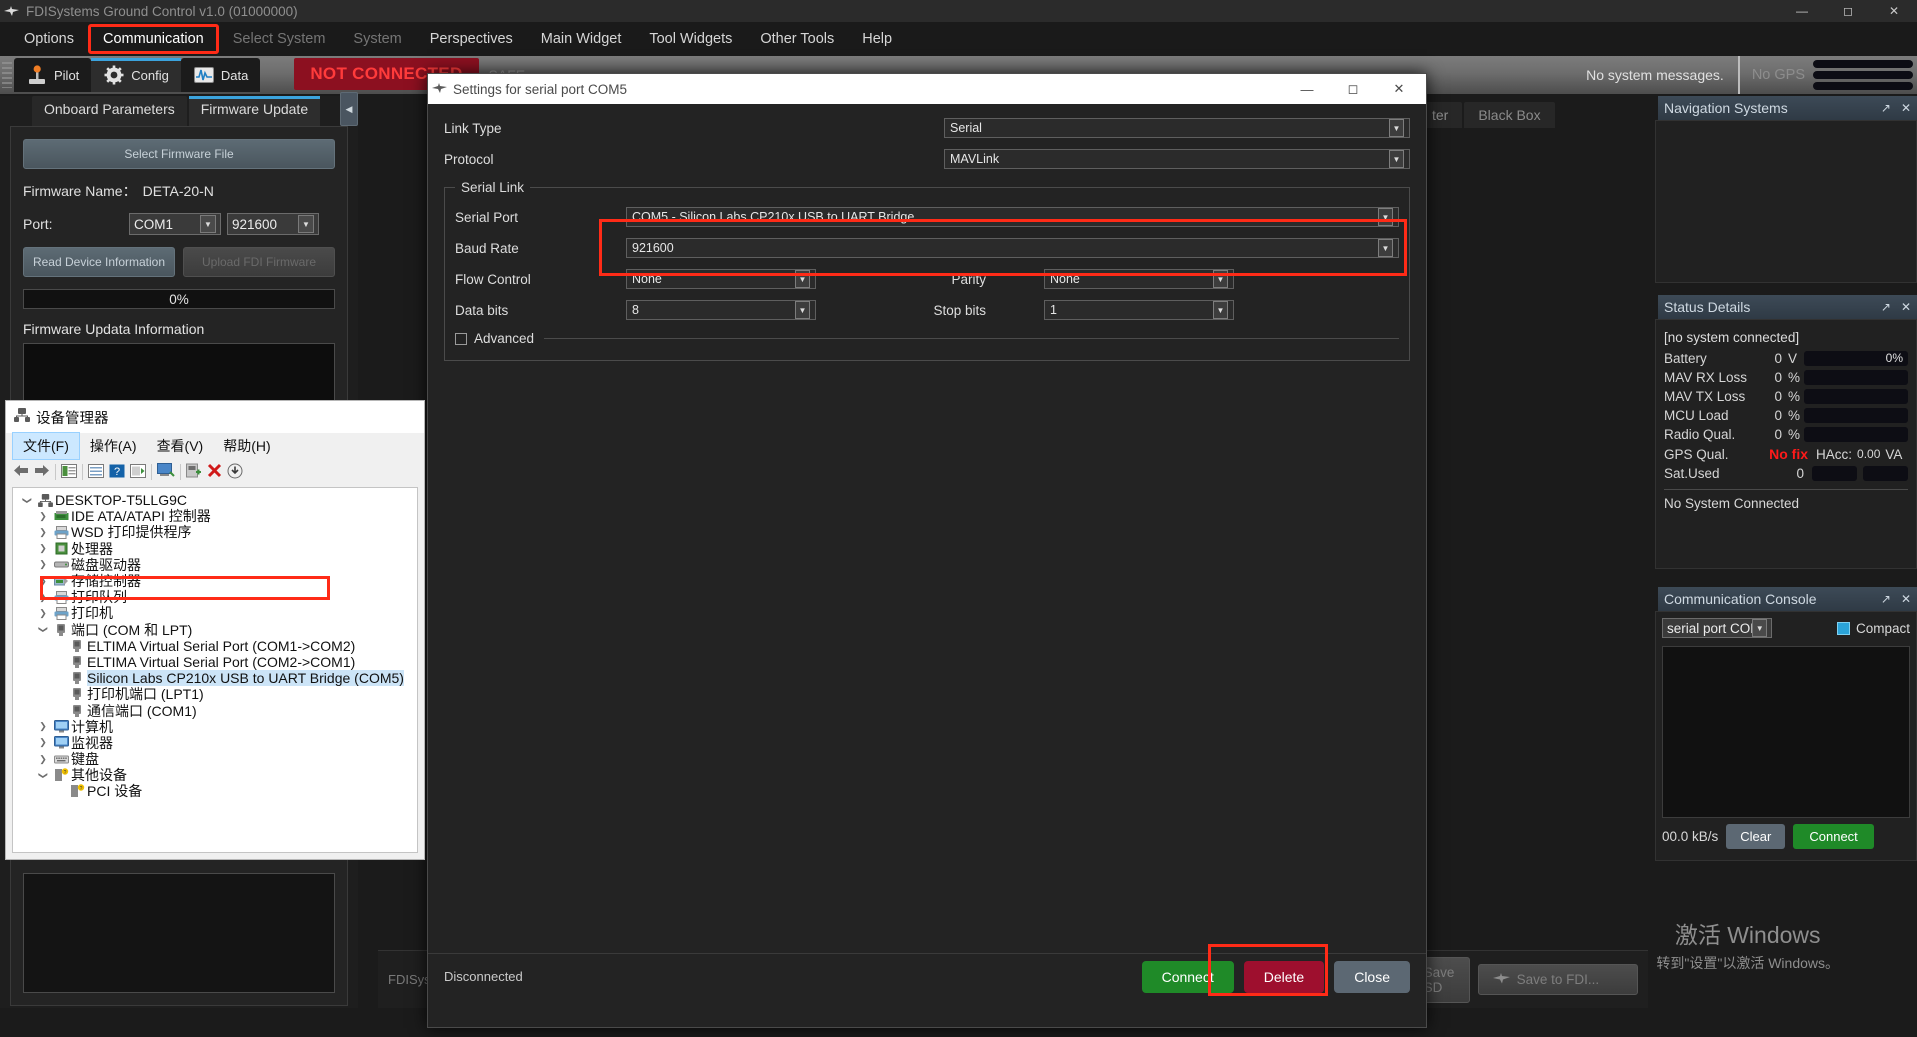 This screenshot has height=1037, width=1917. I want to click on dm-menu-help: 帮助(H), so click(246, 446).